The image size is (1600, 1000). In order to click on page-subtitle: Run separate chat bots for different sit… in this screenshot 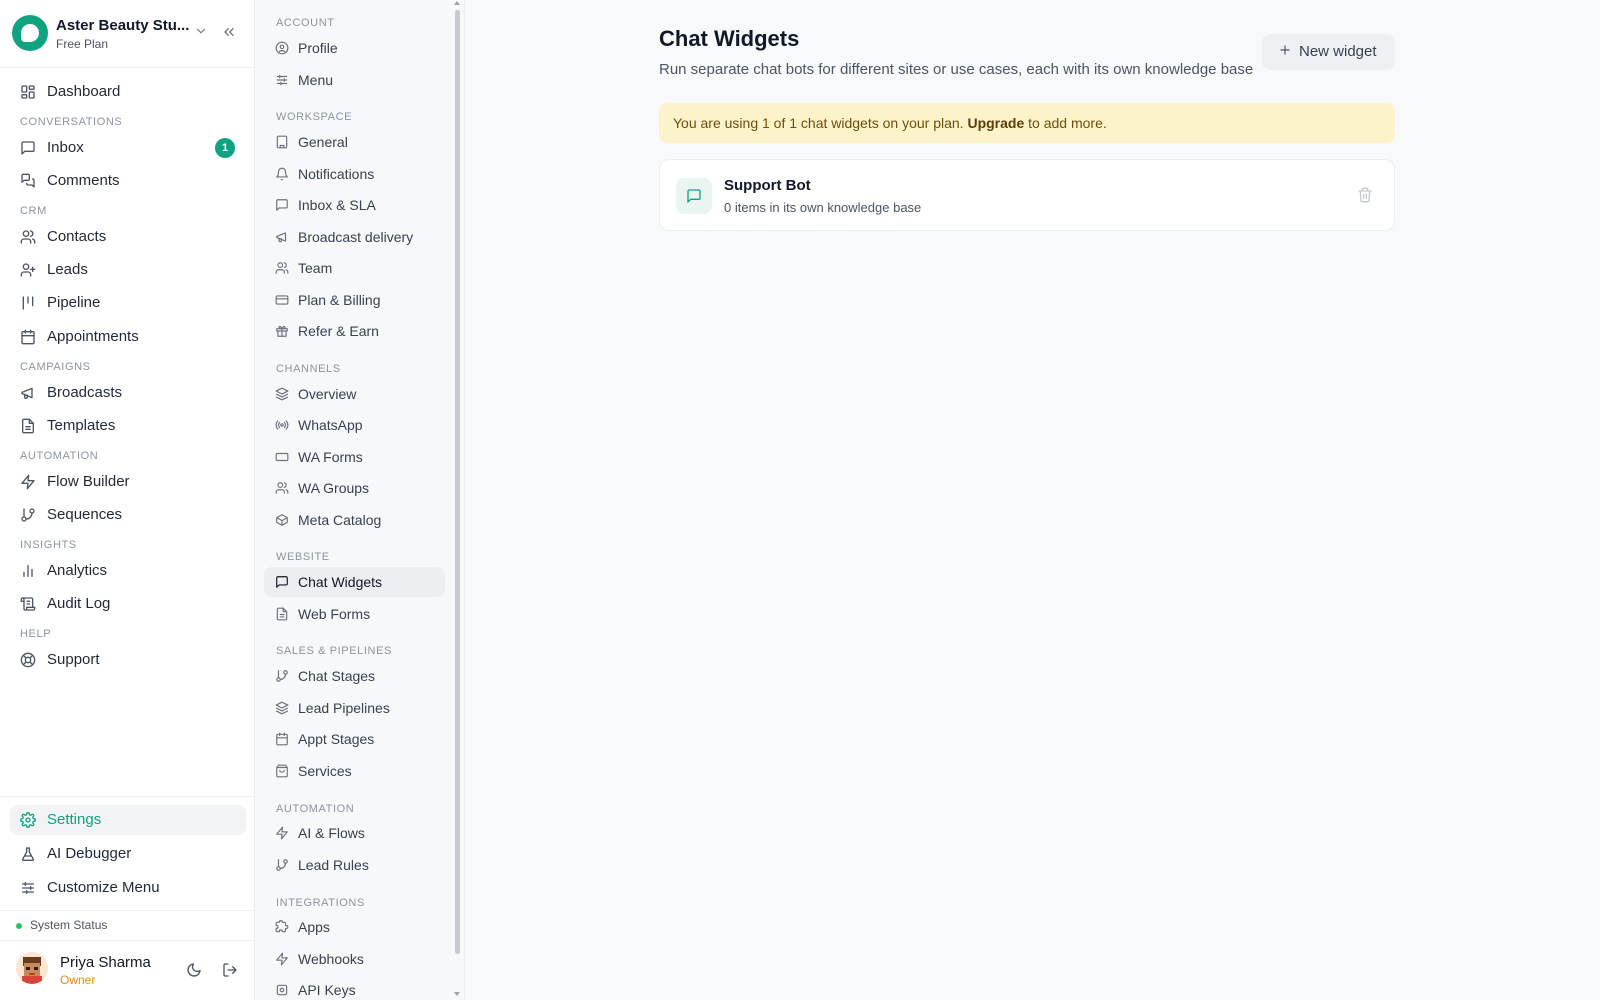, I will do `click(956, 69)`.